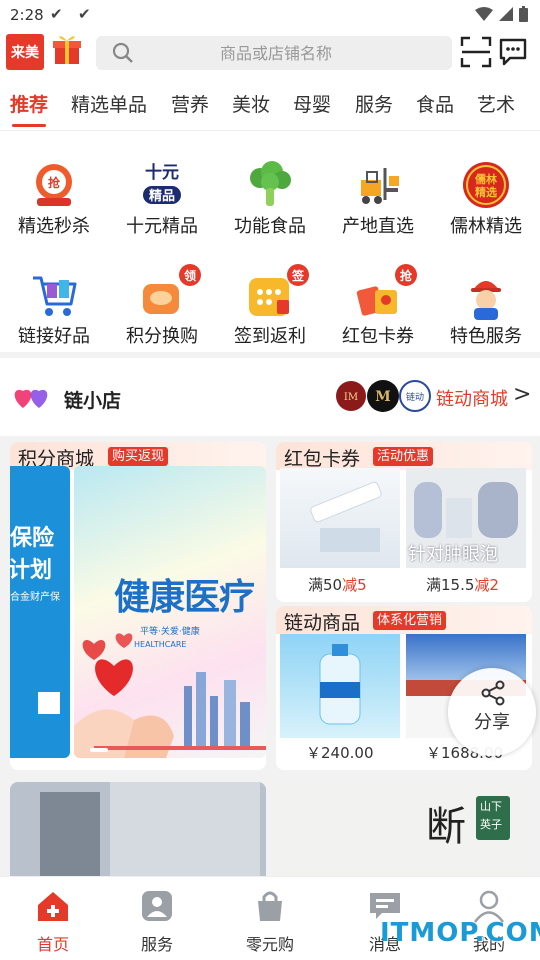  What do you see at coordinates (162, 336) in the screenshot?
I see `grid-item-label: 积分换购` at bounding box center [162, 336].